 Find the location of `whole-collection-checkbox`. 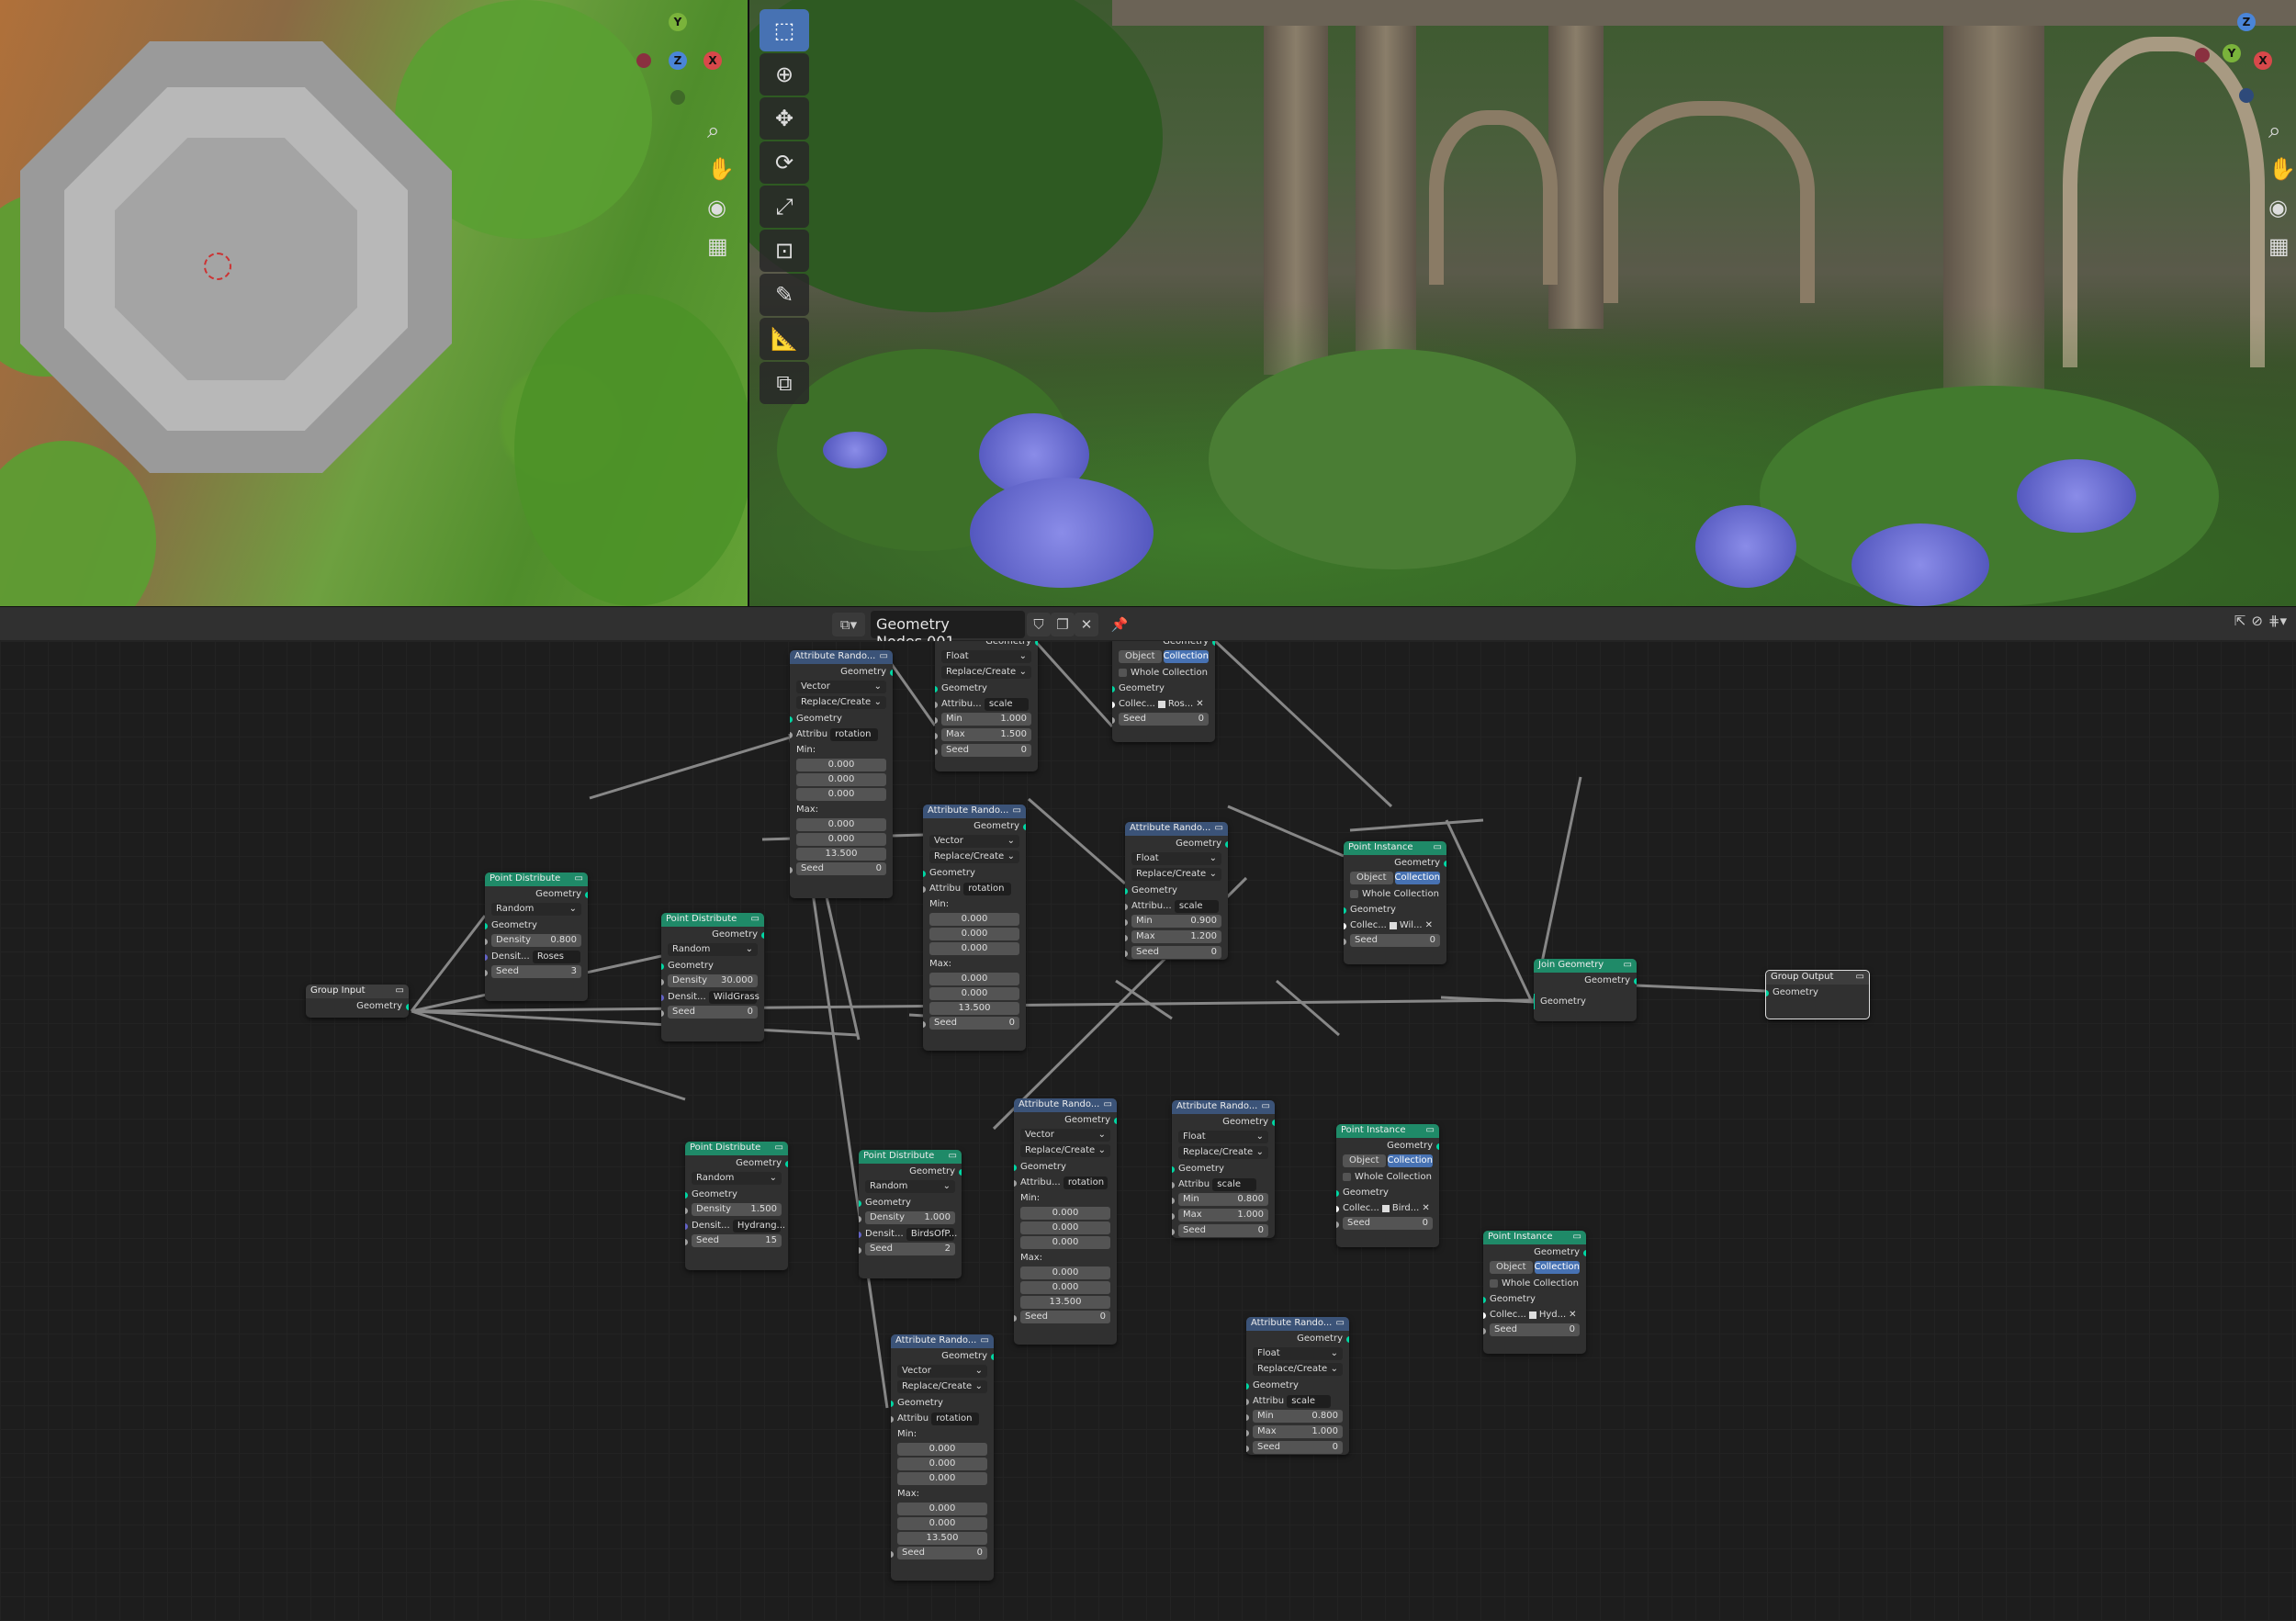

whole-collection-checkbox is located at coordinates (1494, 1283).